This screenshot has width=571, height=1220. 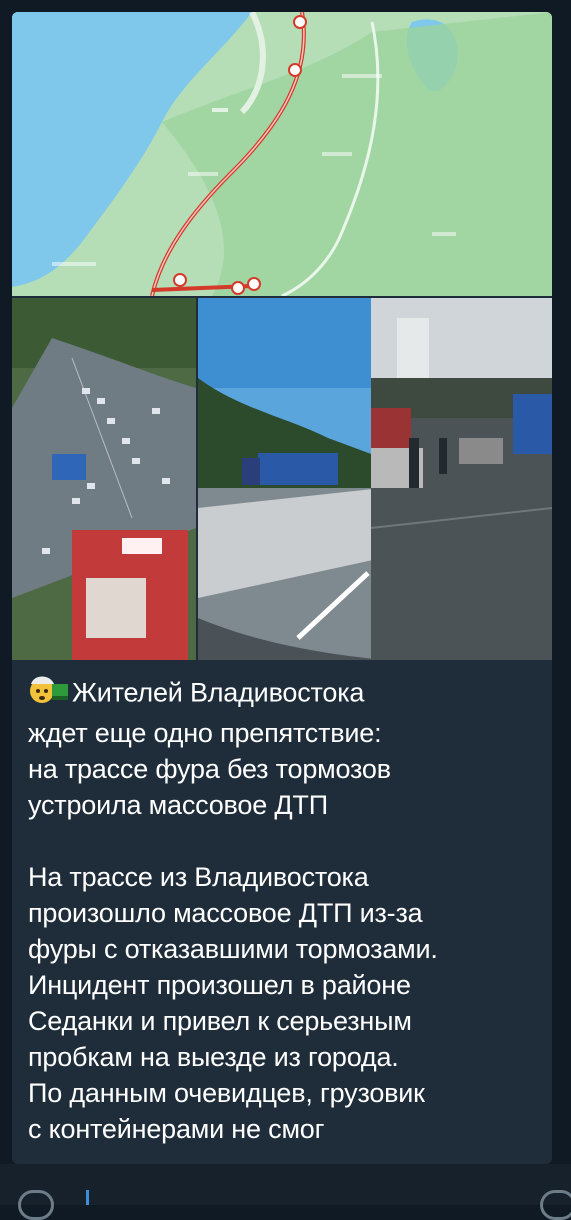 I want to click on highway-traffic-photo, so click(x=104, y=479).